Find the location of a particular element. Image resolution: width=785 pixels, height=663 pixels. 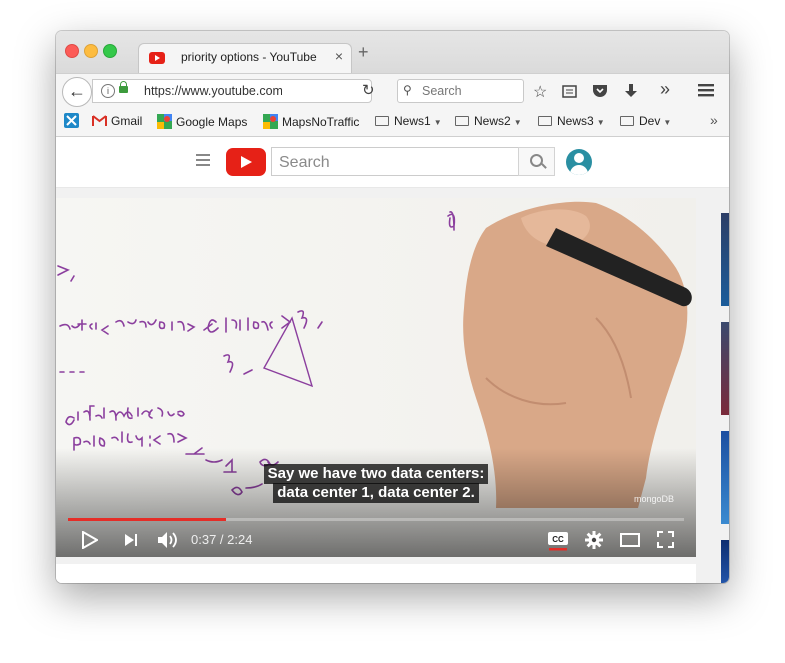

caption-line: Say we have two data centers: is located at coordinates (376, 474).